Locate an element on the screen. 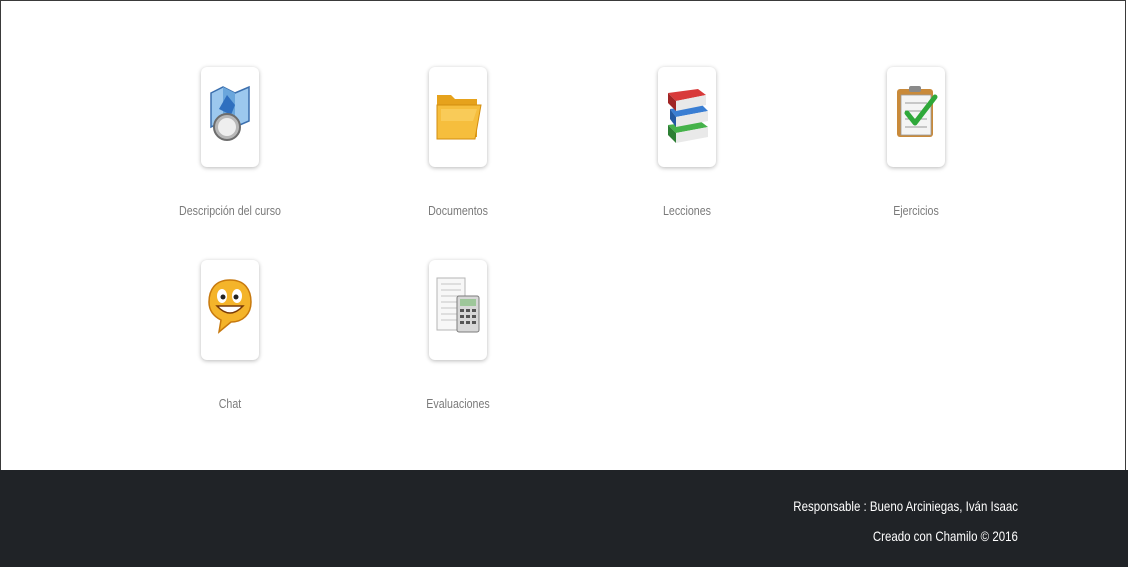 The image size is (1128, 567). smiley-chat-icon is located at coordinates (230, 306).